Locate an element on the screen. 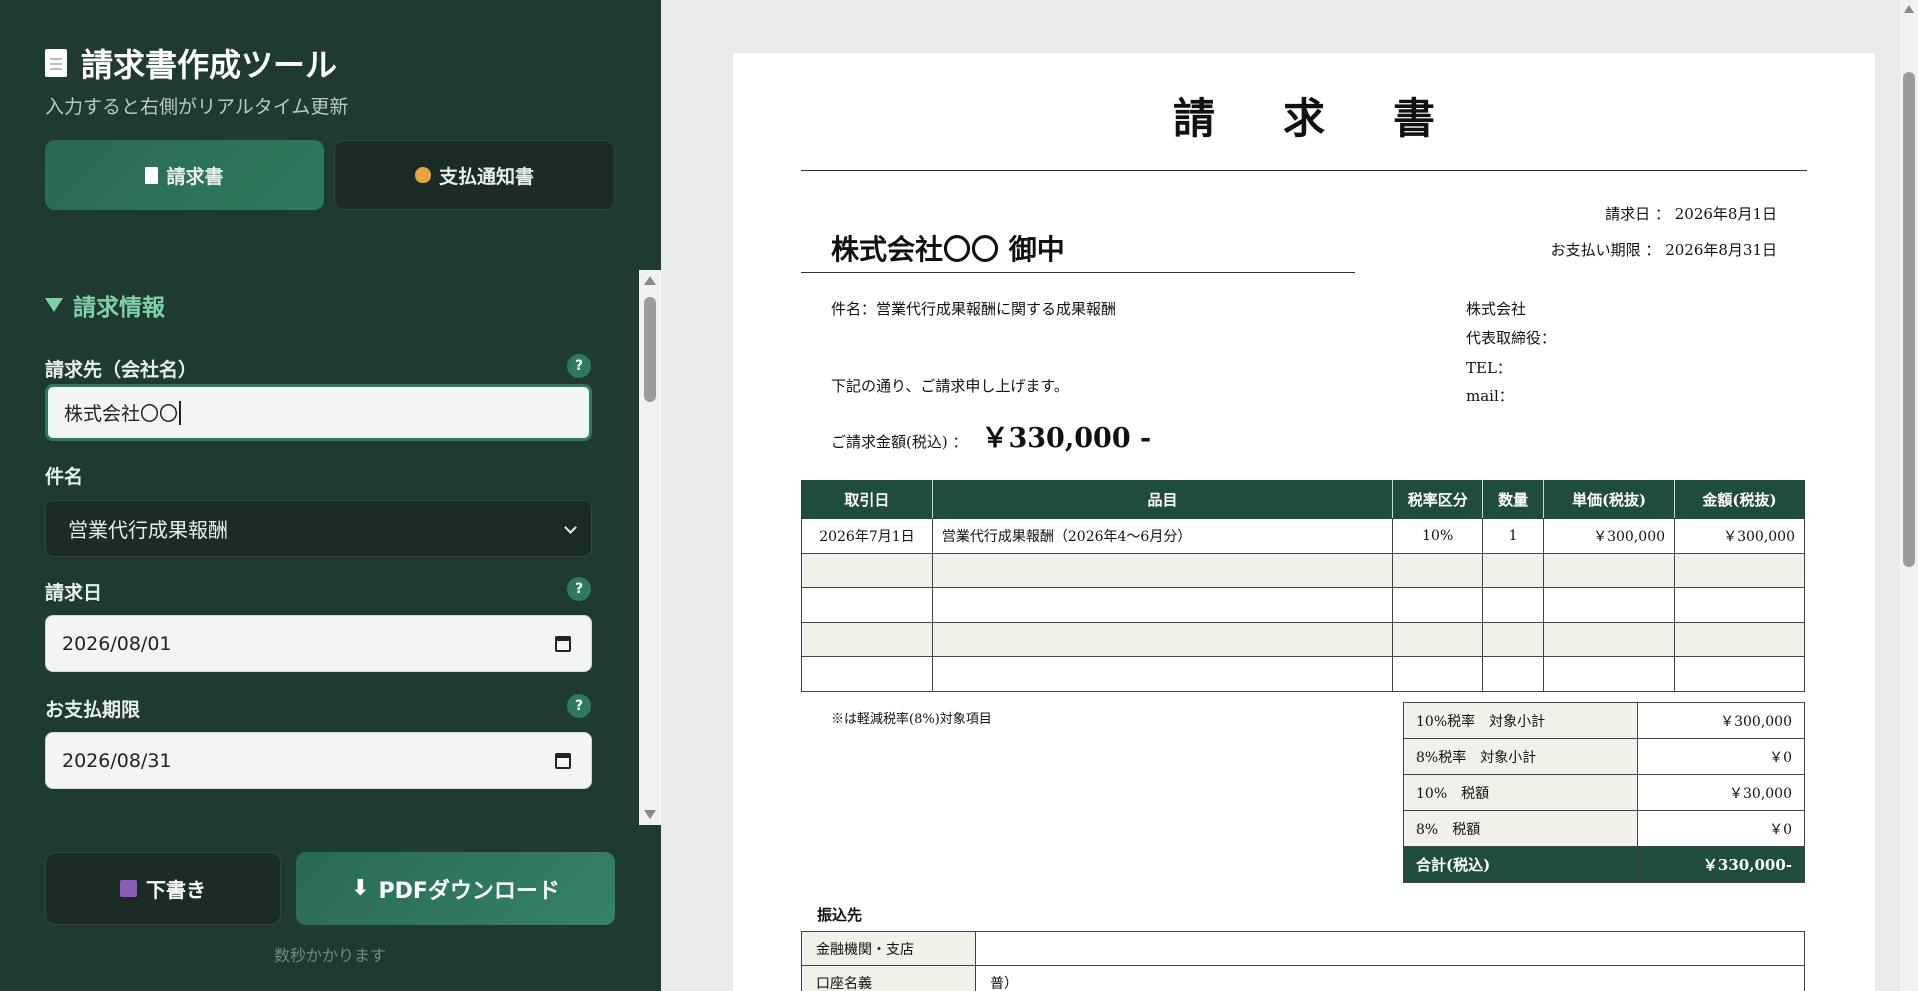 This screenshot has height=991, width=1918. issue-date-help-icon: ? is located at coordinates (579, 589).